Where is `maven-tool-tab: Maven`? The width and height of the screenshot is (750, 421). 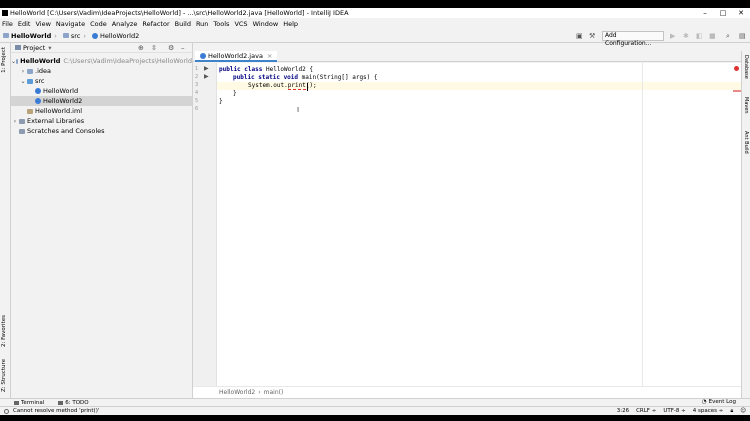
maven-tool-tab: Maven is located at coordinates (746, 105).